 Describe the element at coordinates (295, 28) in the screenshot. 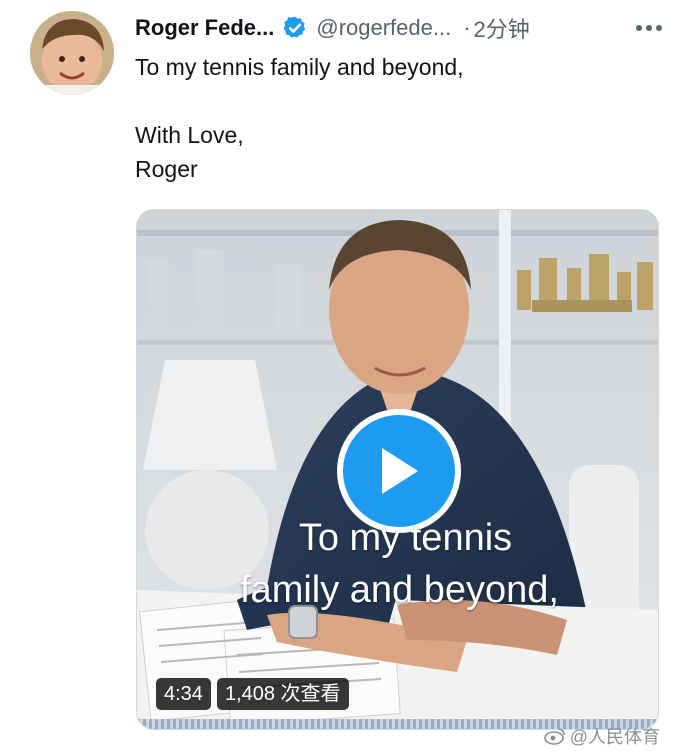

I see `verified-badge-icon` at that location.